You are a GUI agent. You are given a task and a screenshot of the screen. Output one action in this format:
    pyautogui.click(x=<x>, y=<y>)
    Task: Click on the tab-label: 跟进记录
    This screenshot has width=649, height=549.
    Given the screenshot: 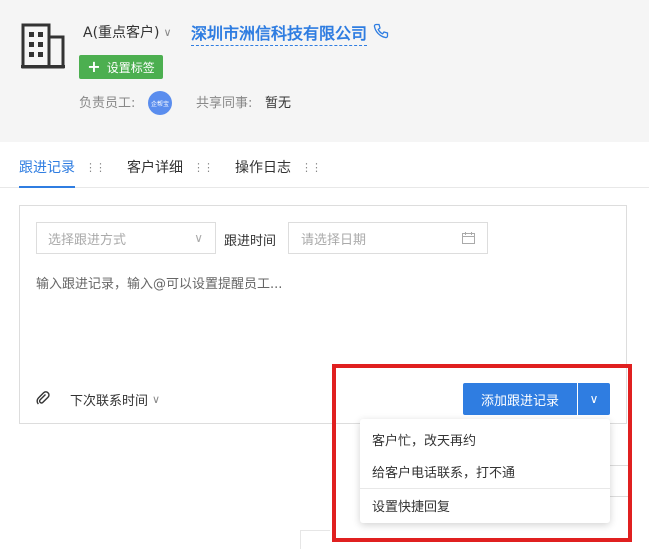 What is the action you would take?
    pyautogui.click(x=47, y=168)
    